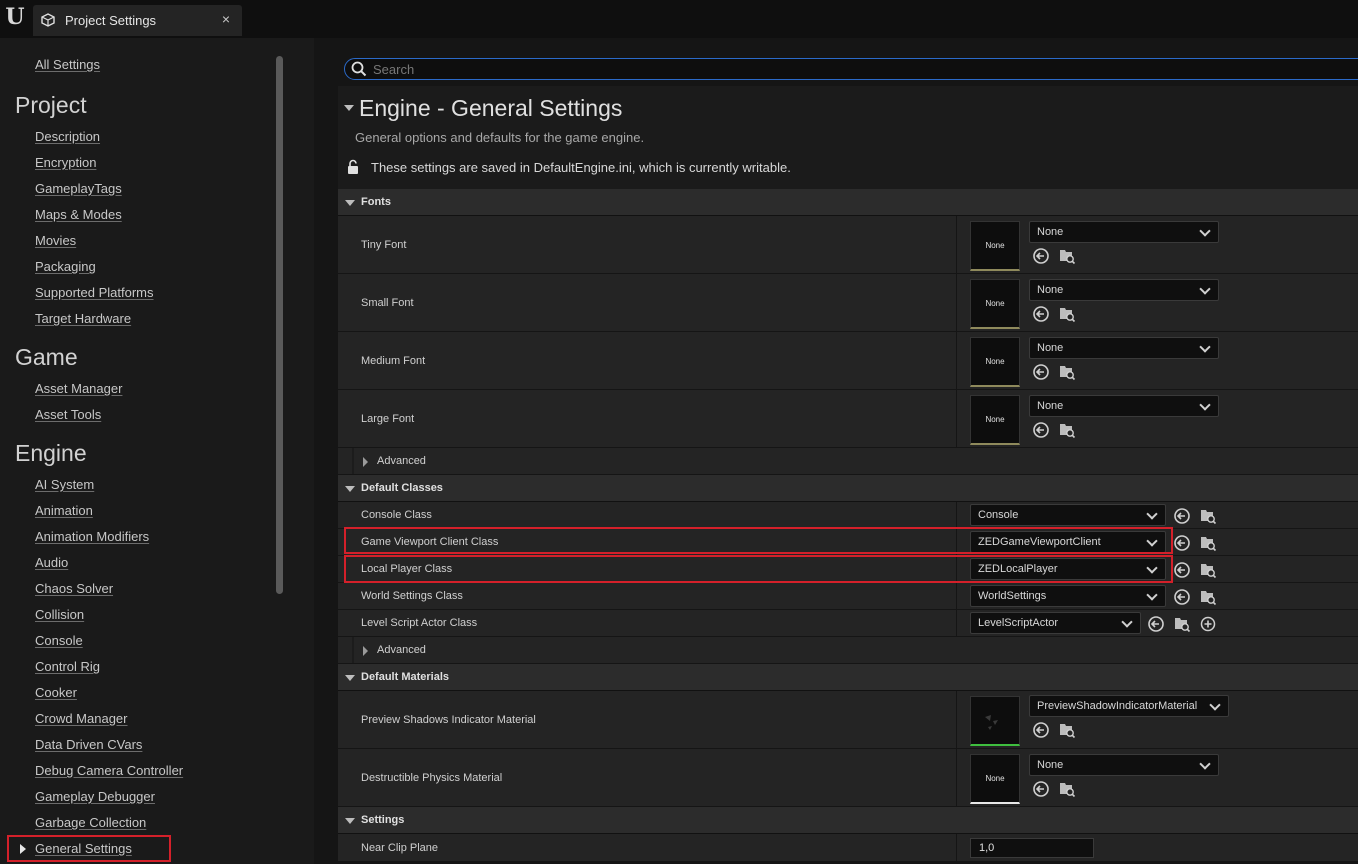 The image size is (1358, 864). What do you see at coordinates (65, 162) in the screenshot?
I see `sidebar-item-encryption: Encryption` at bounding box center [65, 162].